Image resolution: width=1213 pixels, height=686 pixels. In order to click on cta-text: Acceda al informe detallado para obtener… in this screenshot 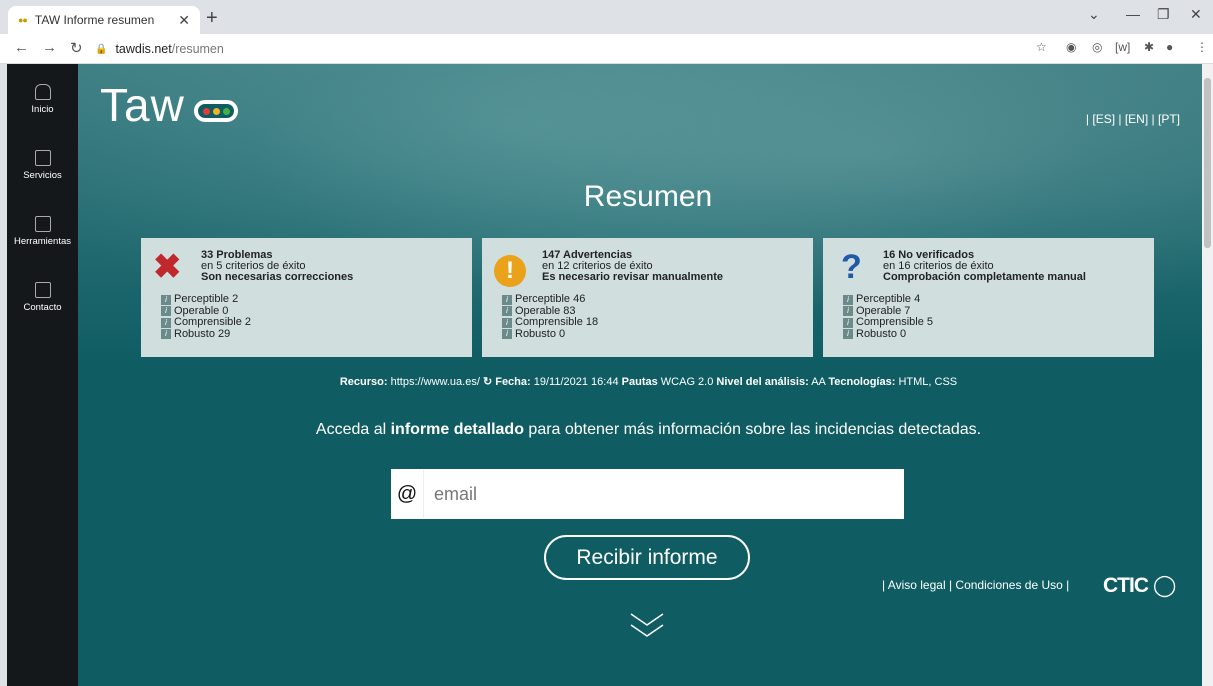, I will do `click(640, 430)`.